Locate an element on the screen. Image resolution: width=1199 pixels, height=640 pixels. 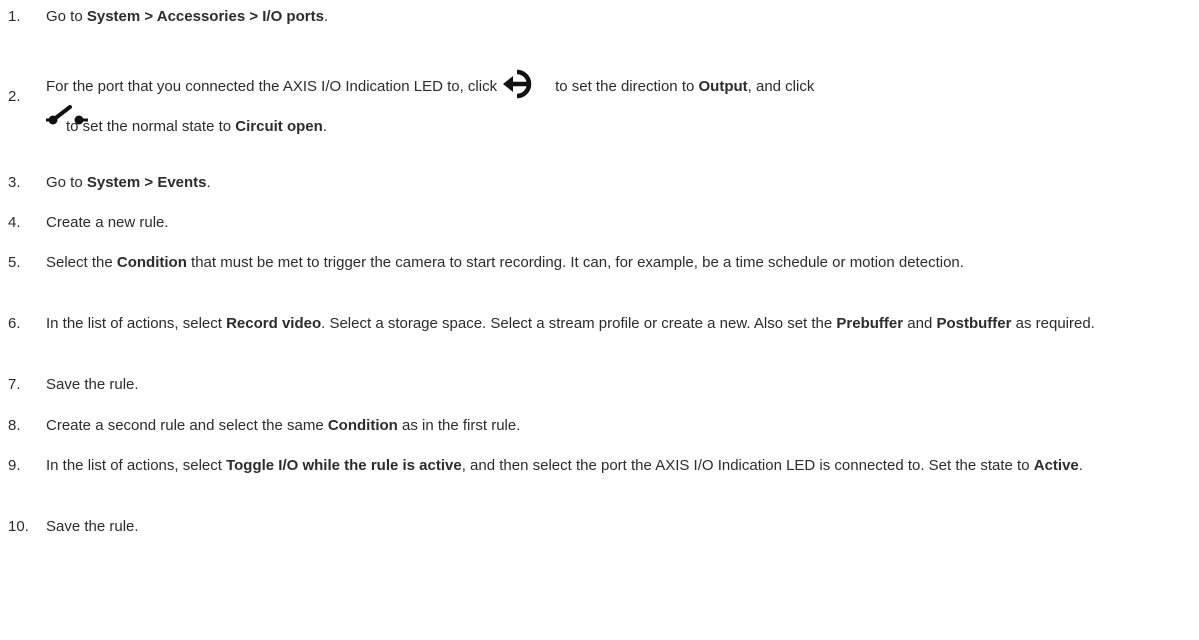
step-number: 8. is located at coordinates (14, 425).